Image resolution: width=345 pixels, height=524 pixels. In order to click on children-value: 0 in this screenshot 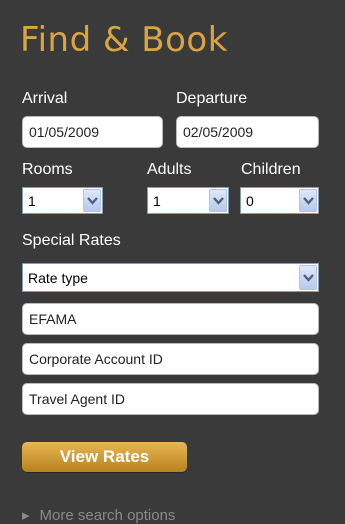, I will do `click(250, 200)`.